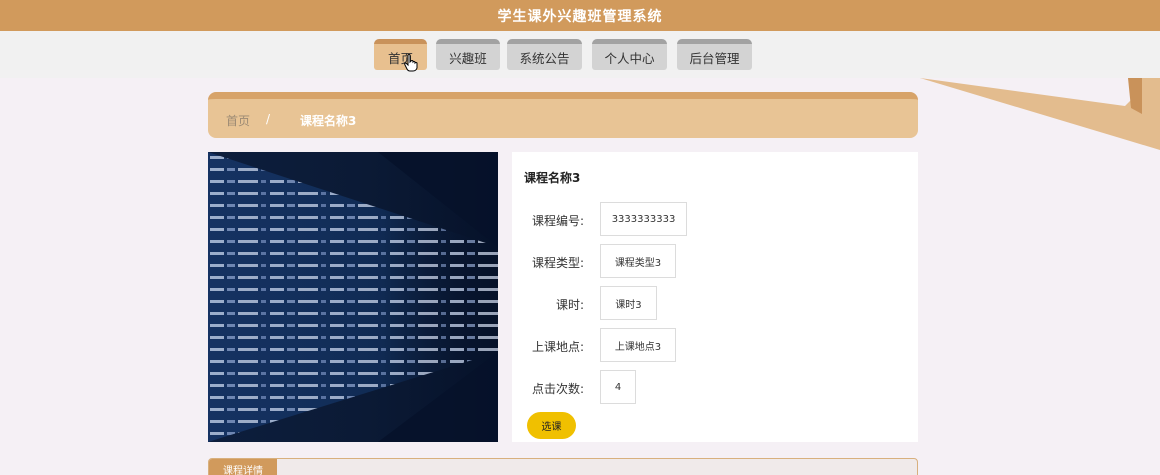 The height and width of the screenshot is (475, 1160). I want to click on nav-item-label: 个人中心, so click(629, 58).